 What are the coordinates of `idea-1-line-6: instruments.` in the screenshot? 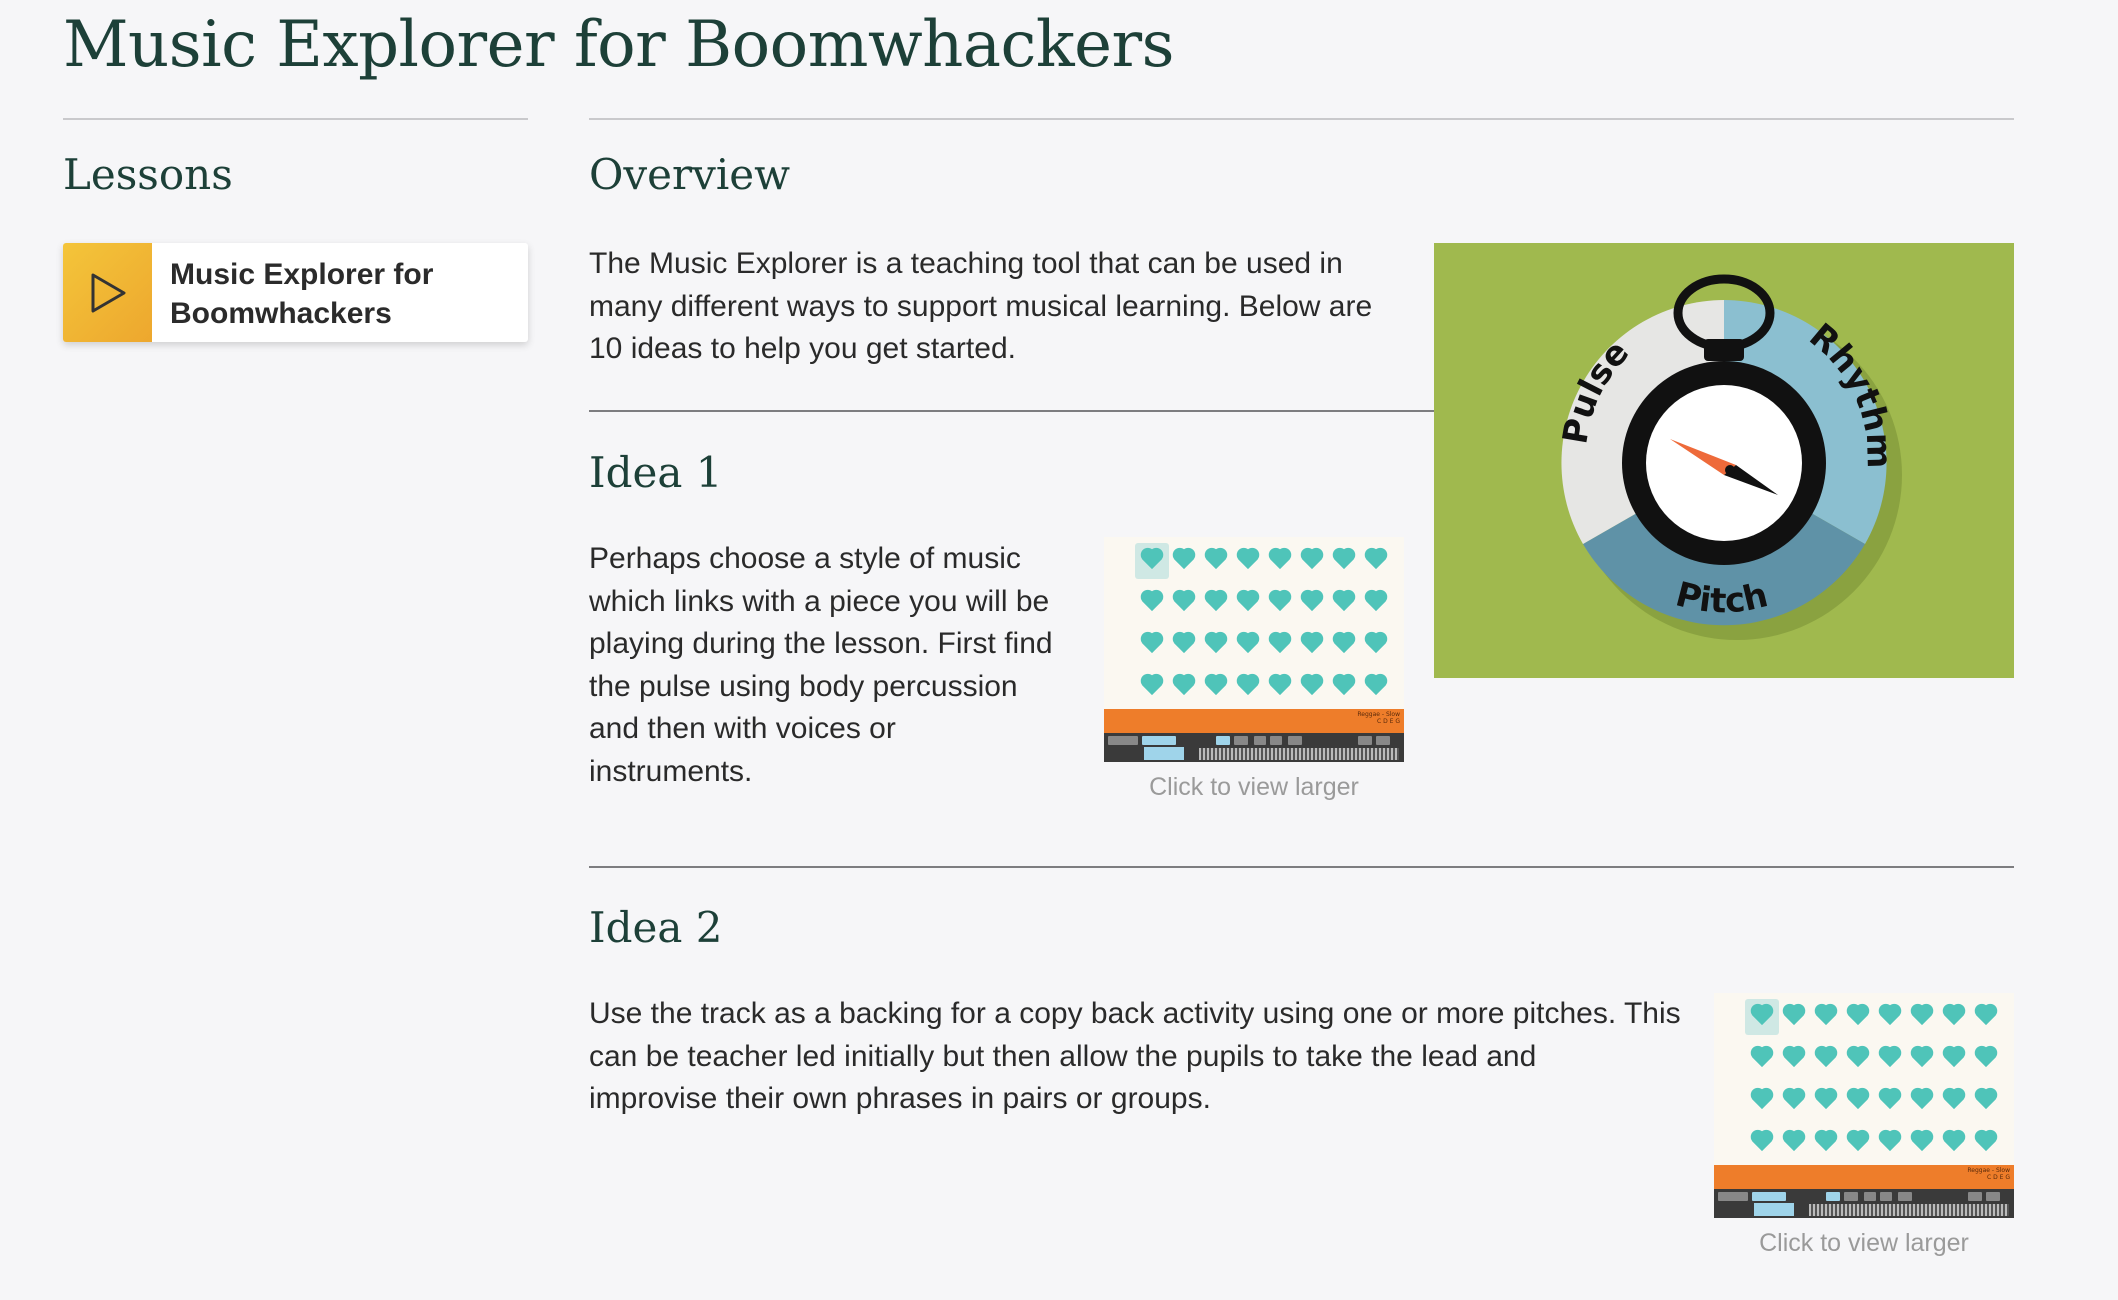 It's located at (671, 771).